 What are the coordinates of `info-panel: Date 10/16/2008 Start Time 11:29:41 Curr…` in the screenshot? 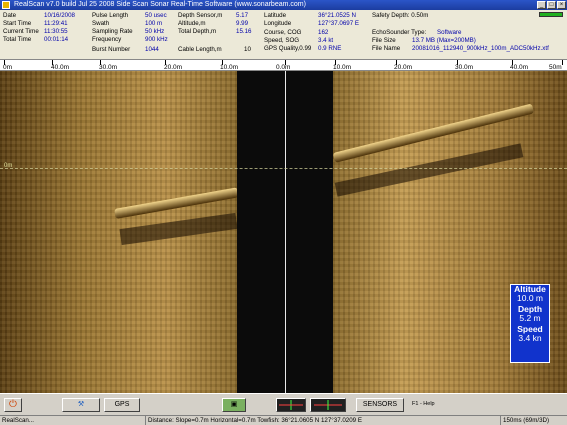 It's located at (283, 34).